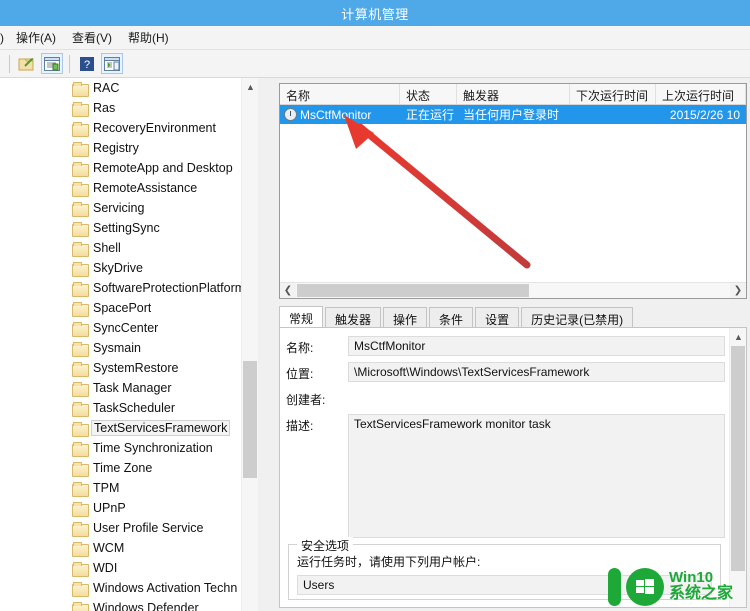 The height and width of the screenshot is (611, 750). I want to click on clock-icon, so click(290, 114).